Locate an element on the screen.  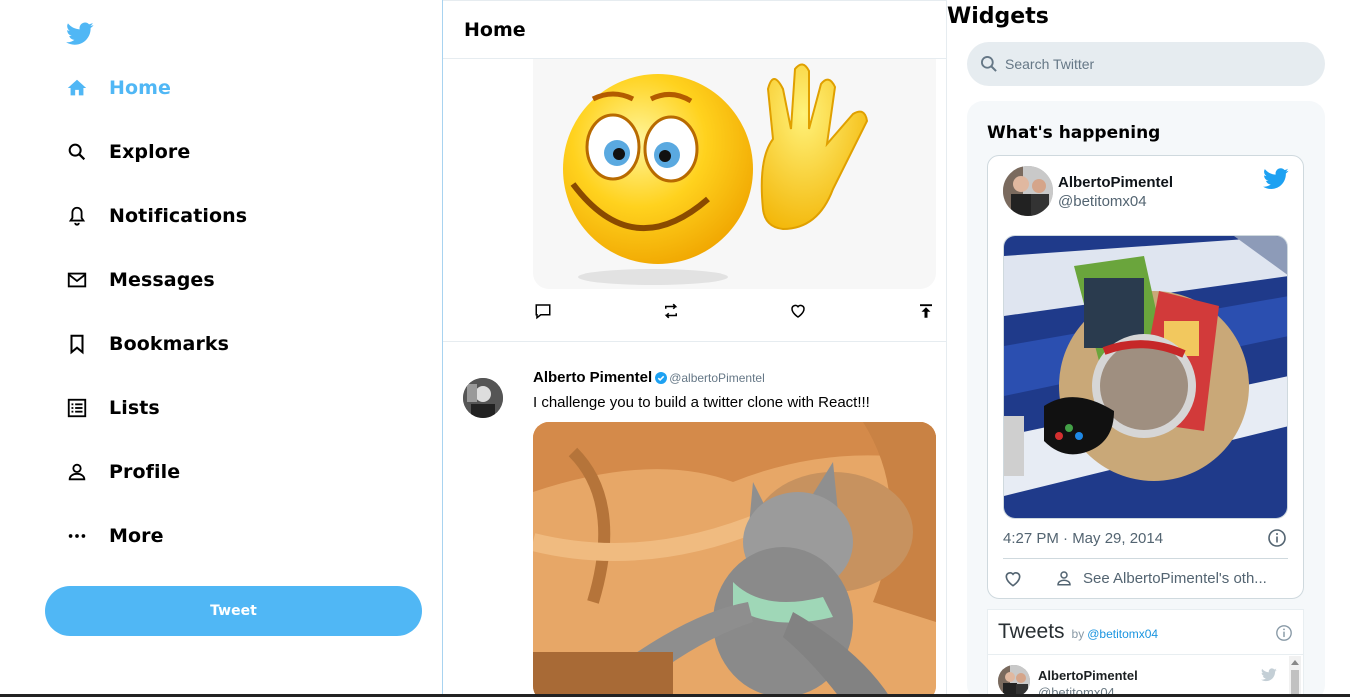
embed-timestamp: 4:27 PM · May 29, 2014 is located at coordinates (1083, 538).